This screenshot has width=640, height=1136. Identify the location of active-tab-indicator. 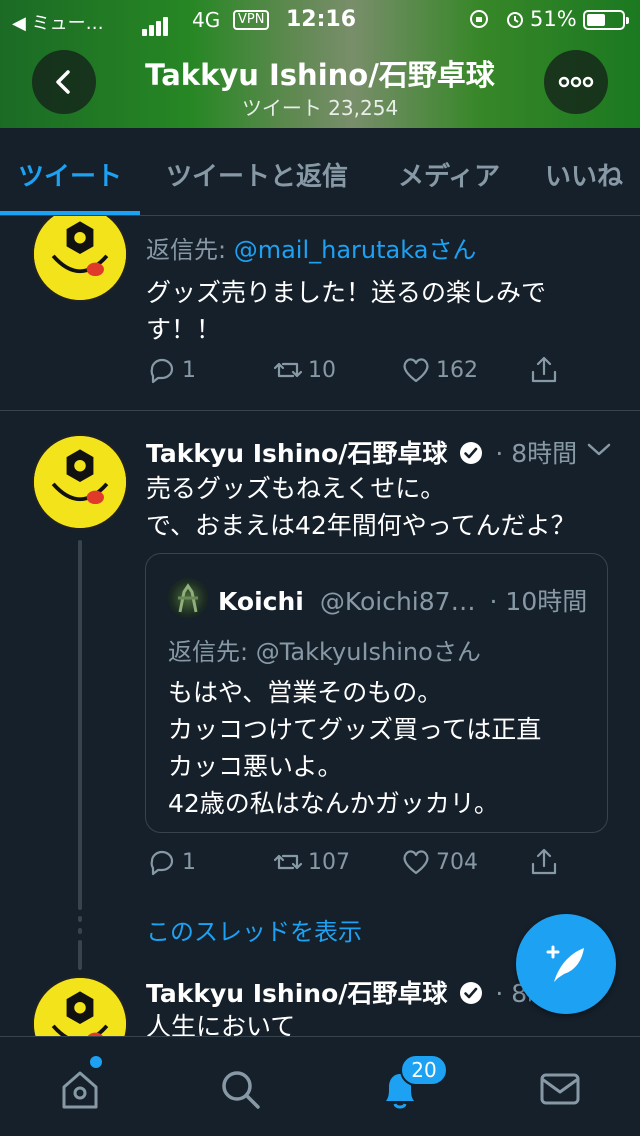
(70, 213).